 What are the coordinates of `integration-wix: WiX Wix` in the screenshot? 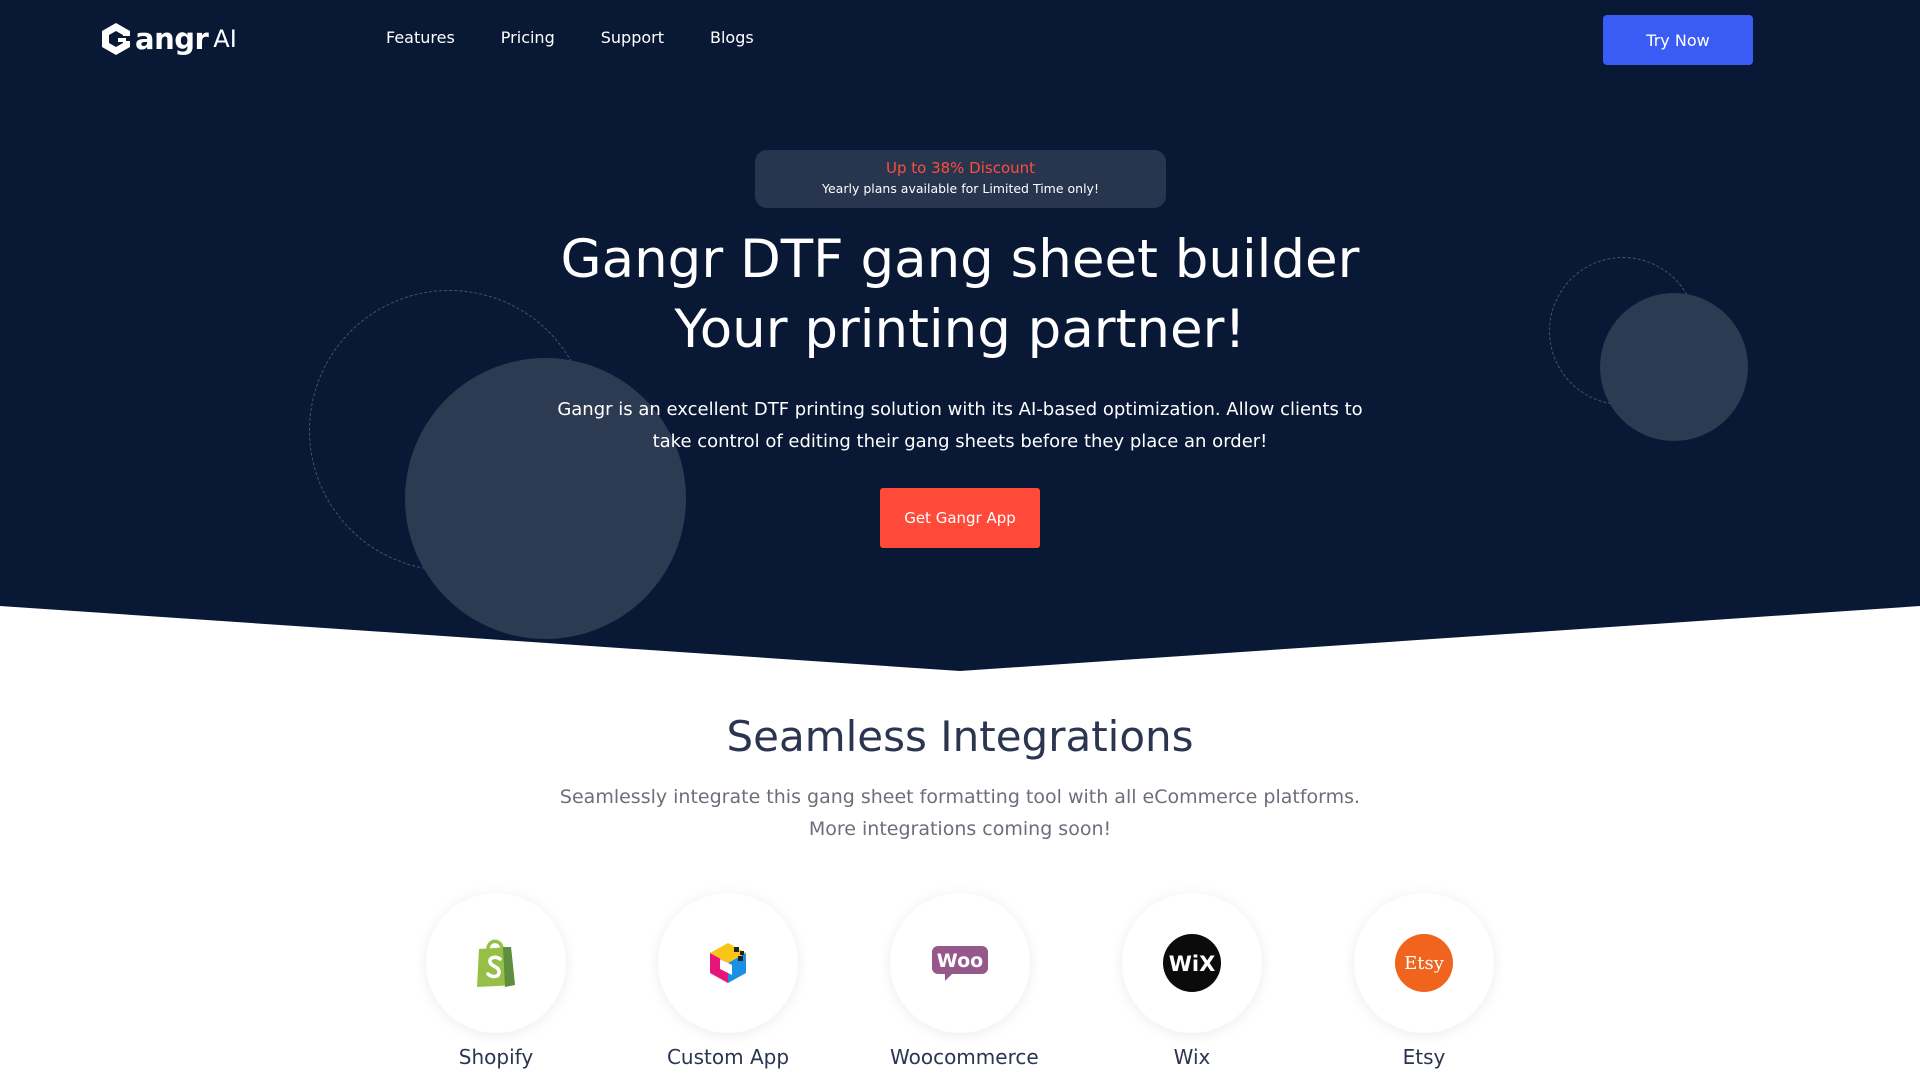 It's located at (1192, 981).